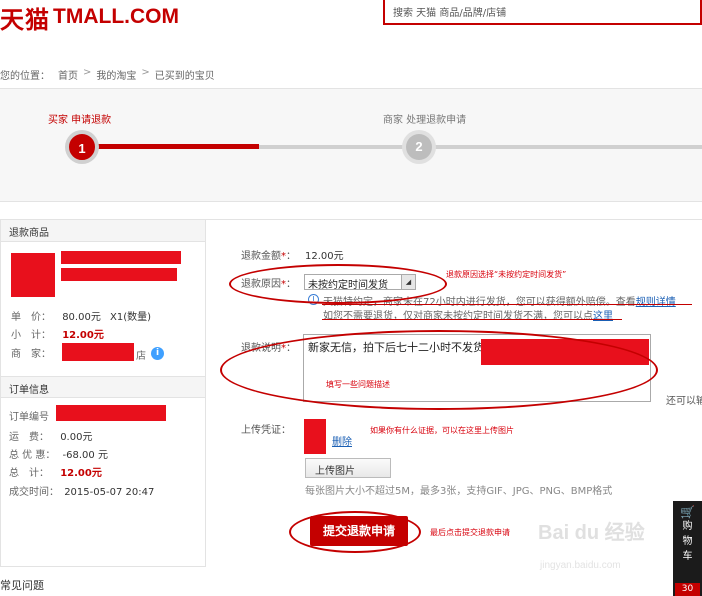 Image resolution: width=702 pixels, height=596 pixels. What do you see at coordinates (29, 437) in the screenshot?
I see `shipping-label: 运 费：` at bounding box center [29, 437].